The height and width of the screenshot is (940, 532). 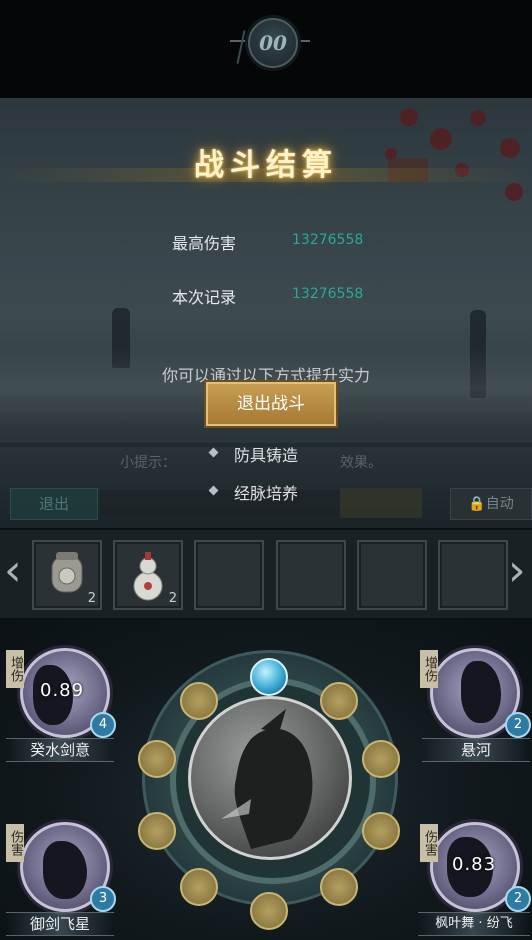 I want to click on stat-value-max-damage: 13276558, so click(x=328, y=240).